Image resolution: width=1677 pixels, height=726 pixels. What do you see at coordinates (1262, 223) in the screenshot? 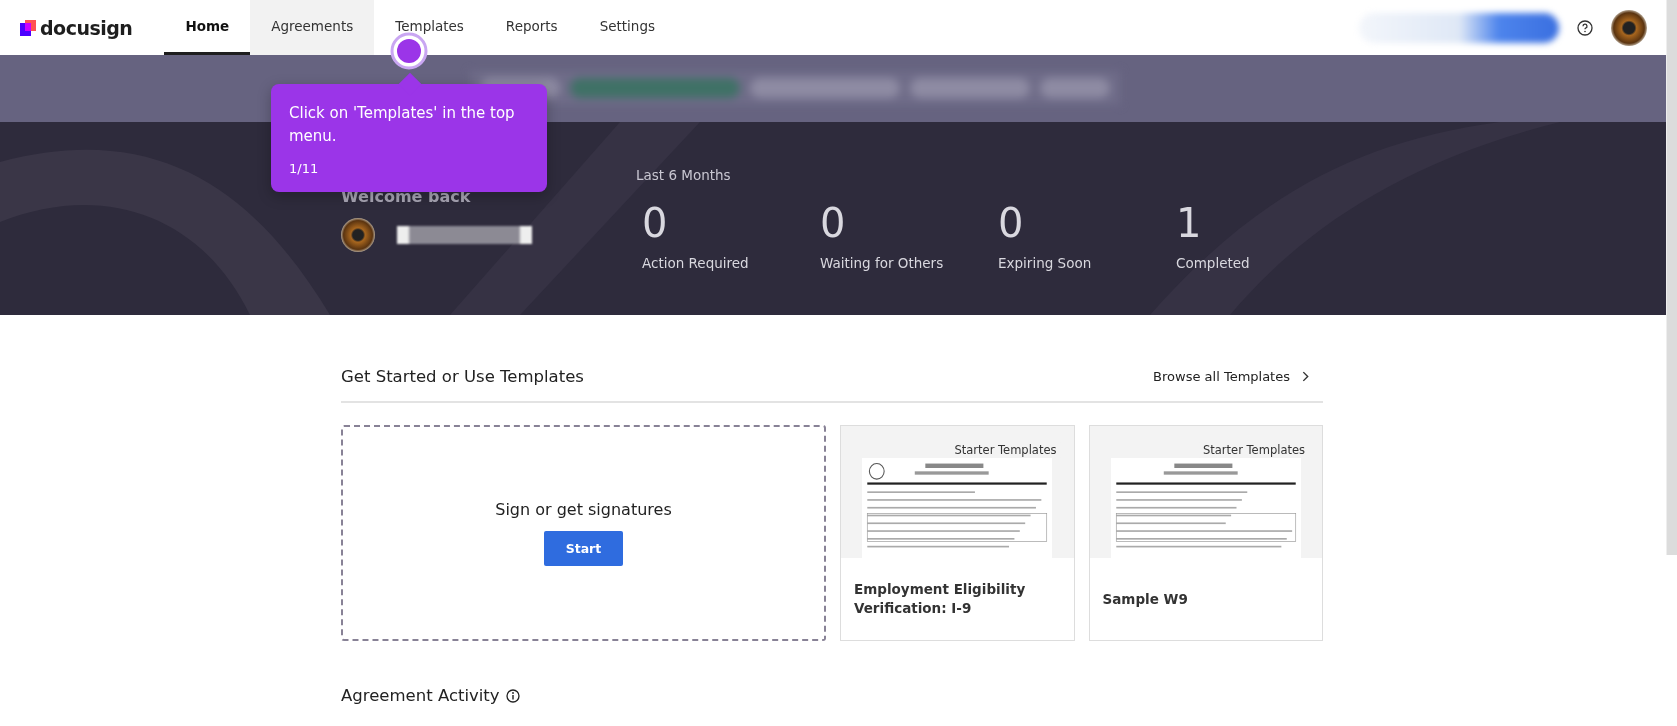
I see `stat-value: 1` at bounding box center [1262, 223].